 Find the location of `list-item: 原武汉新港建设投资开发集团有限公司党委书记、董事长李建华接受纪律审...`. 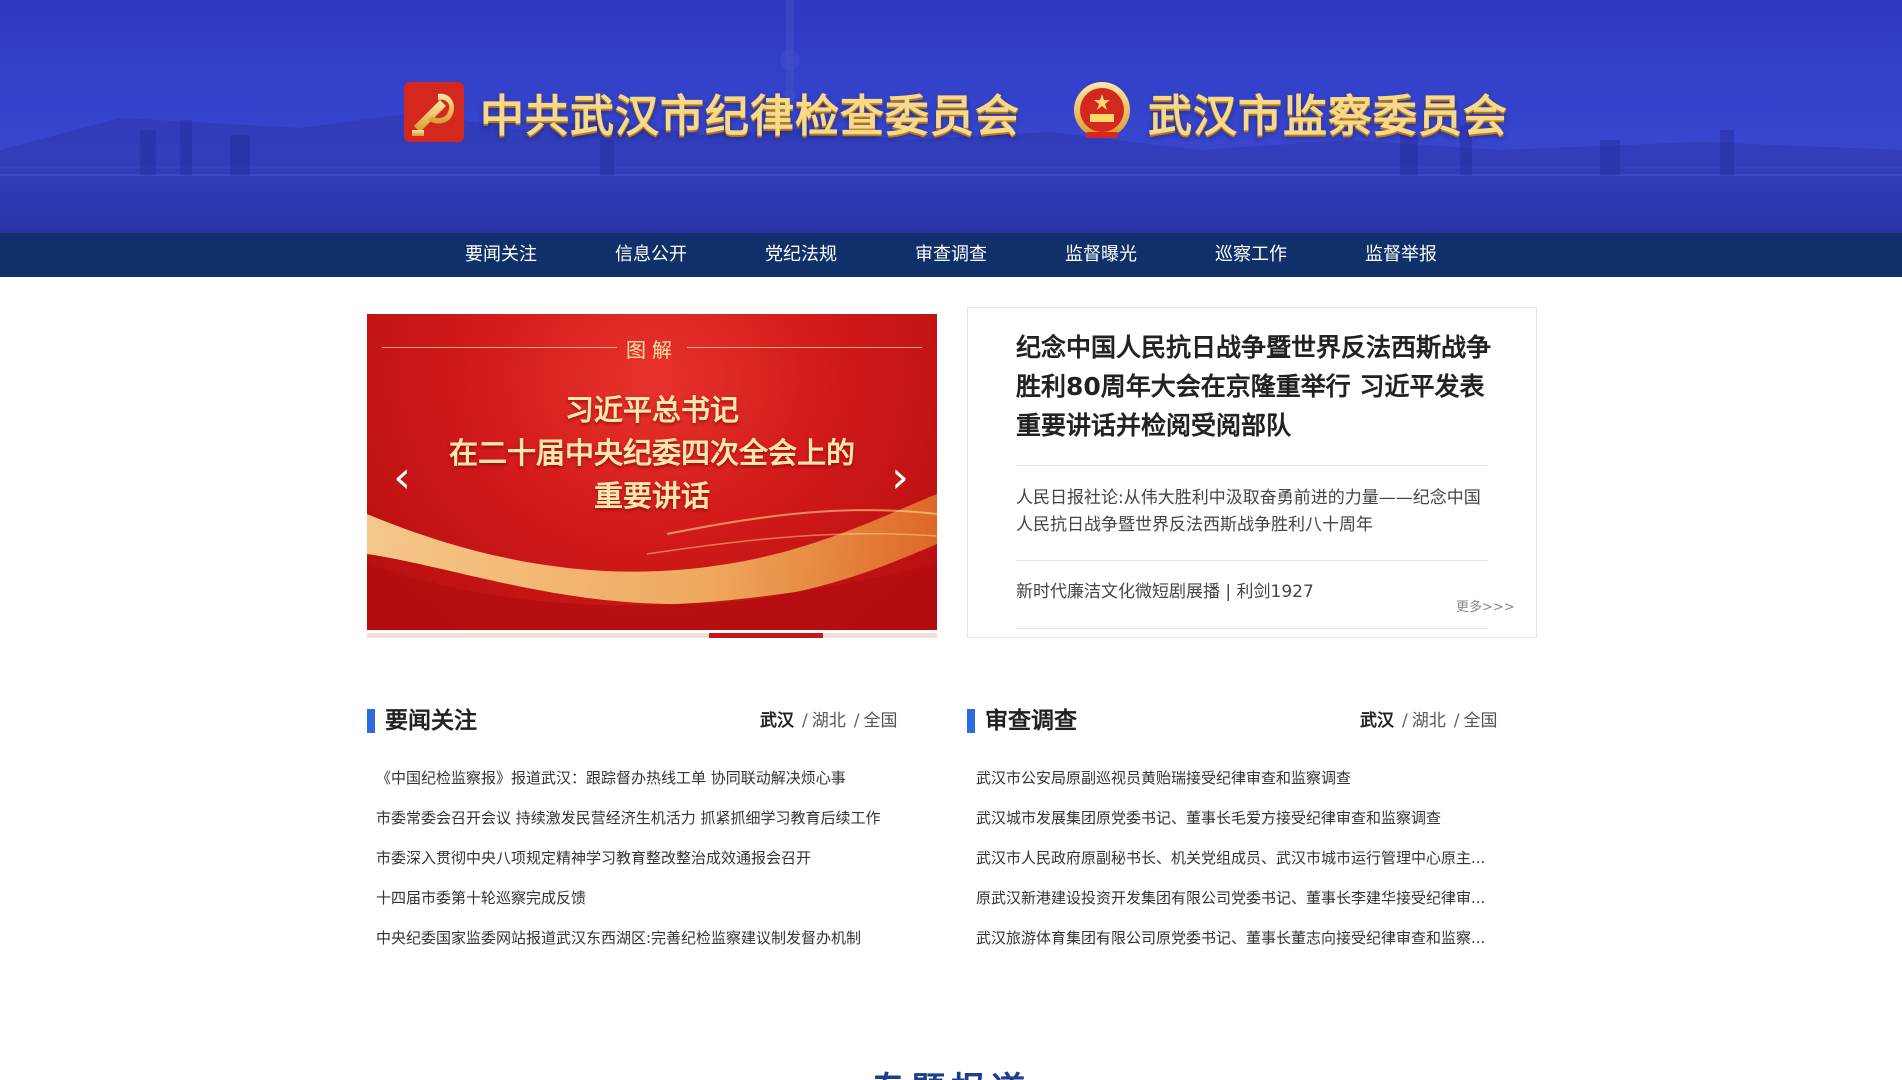

list-item: 原武汉新港建设投资开发集团有限公司党委书记、董事长李建华接受纪律审... is located at coordinates (1248, 905).